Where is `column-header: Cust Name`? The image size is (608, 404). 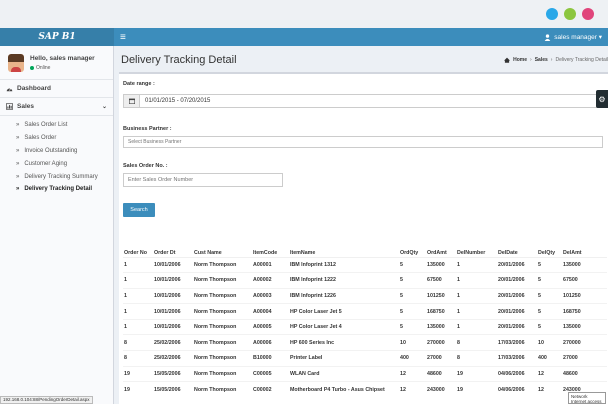
column-header: Cust Name is located at coordinates (222, 246).